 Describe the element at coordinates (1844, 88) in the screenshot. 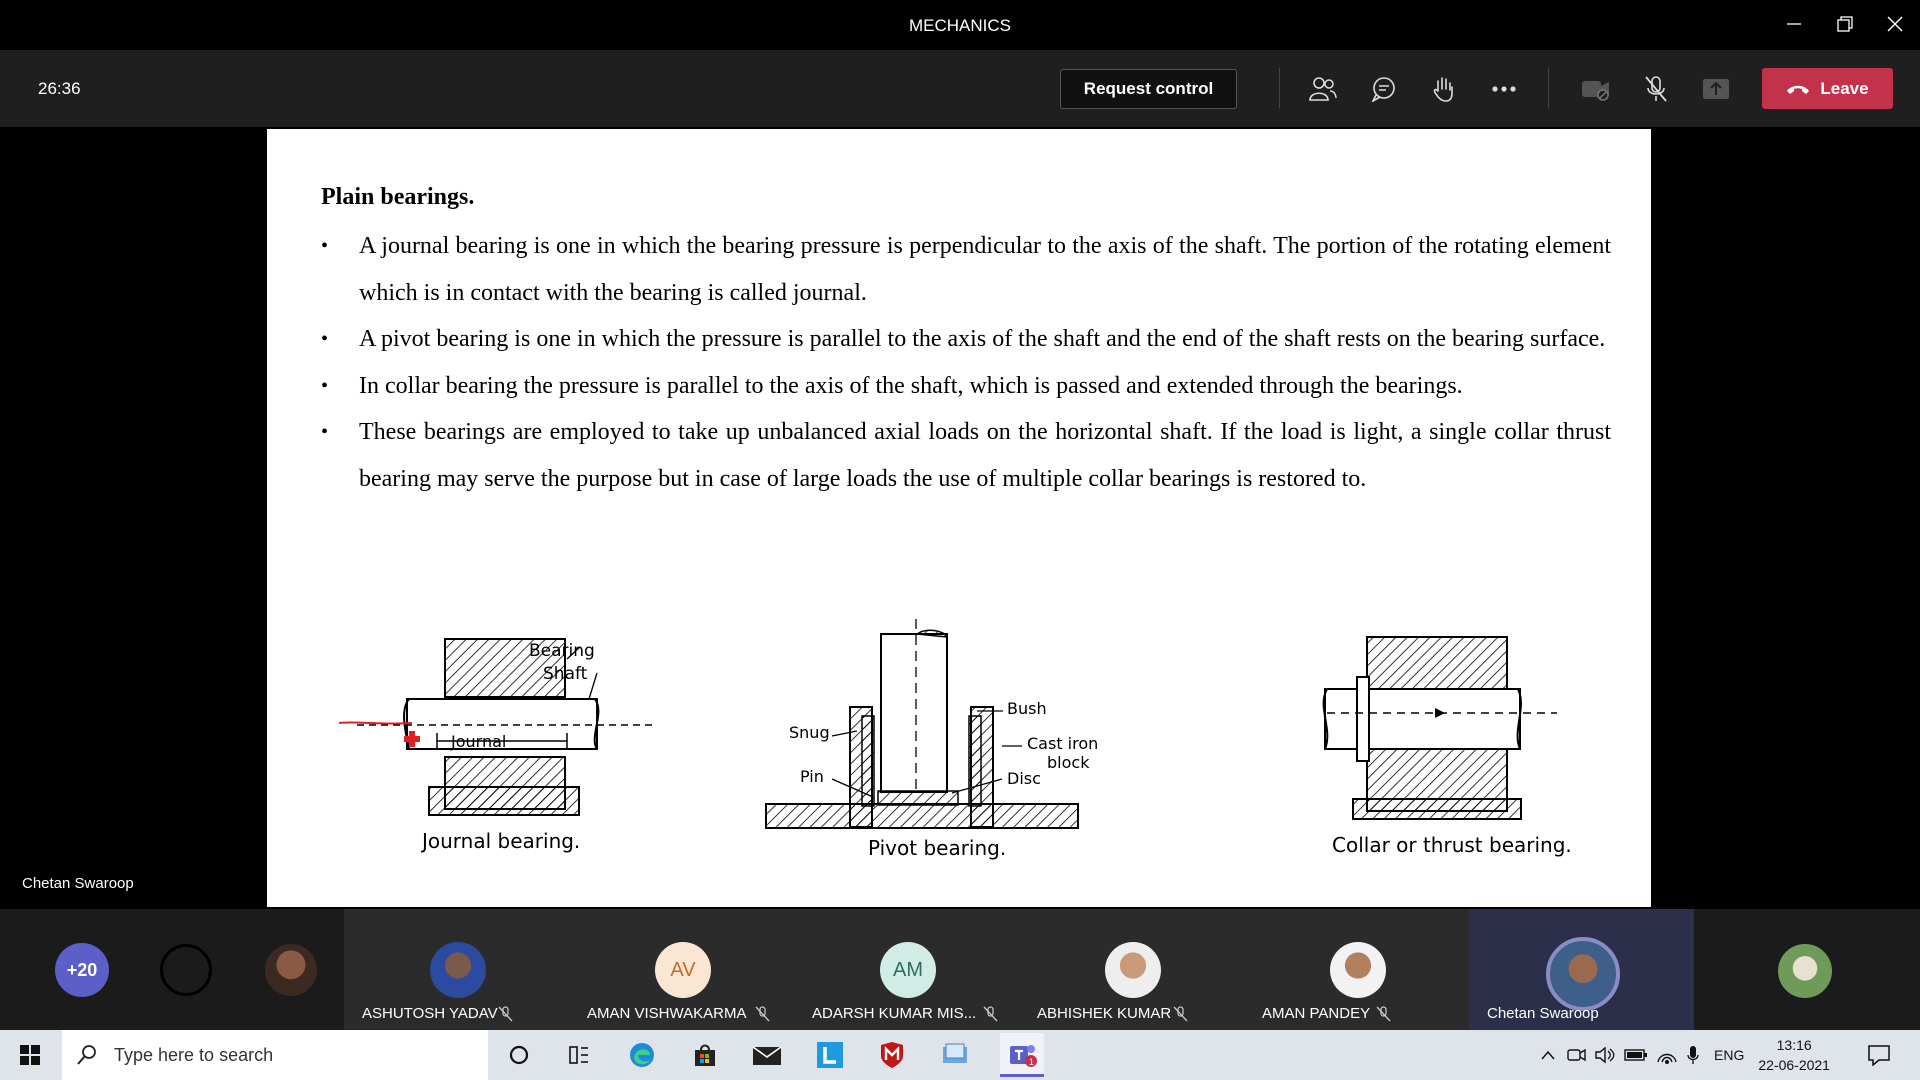

I see `leave-label: Leave` at that location.